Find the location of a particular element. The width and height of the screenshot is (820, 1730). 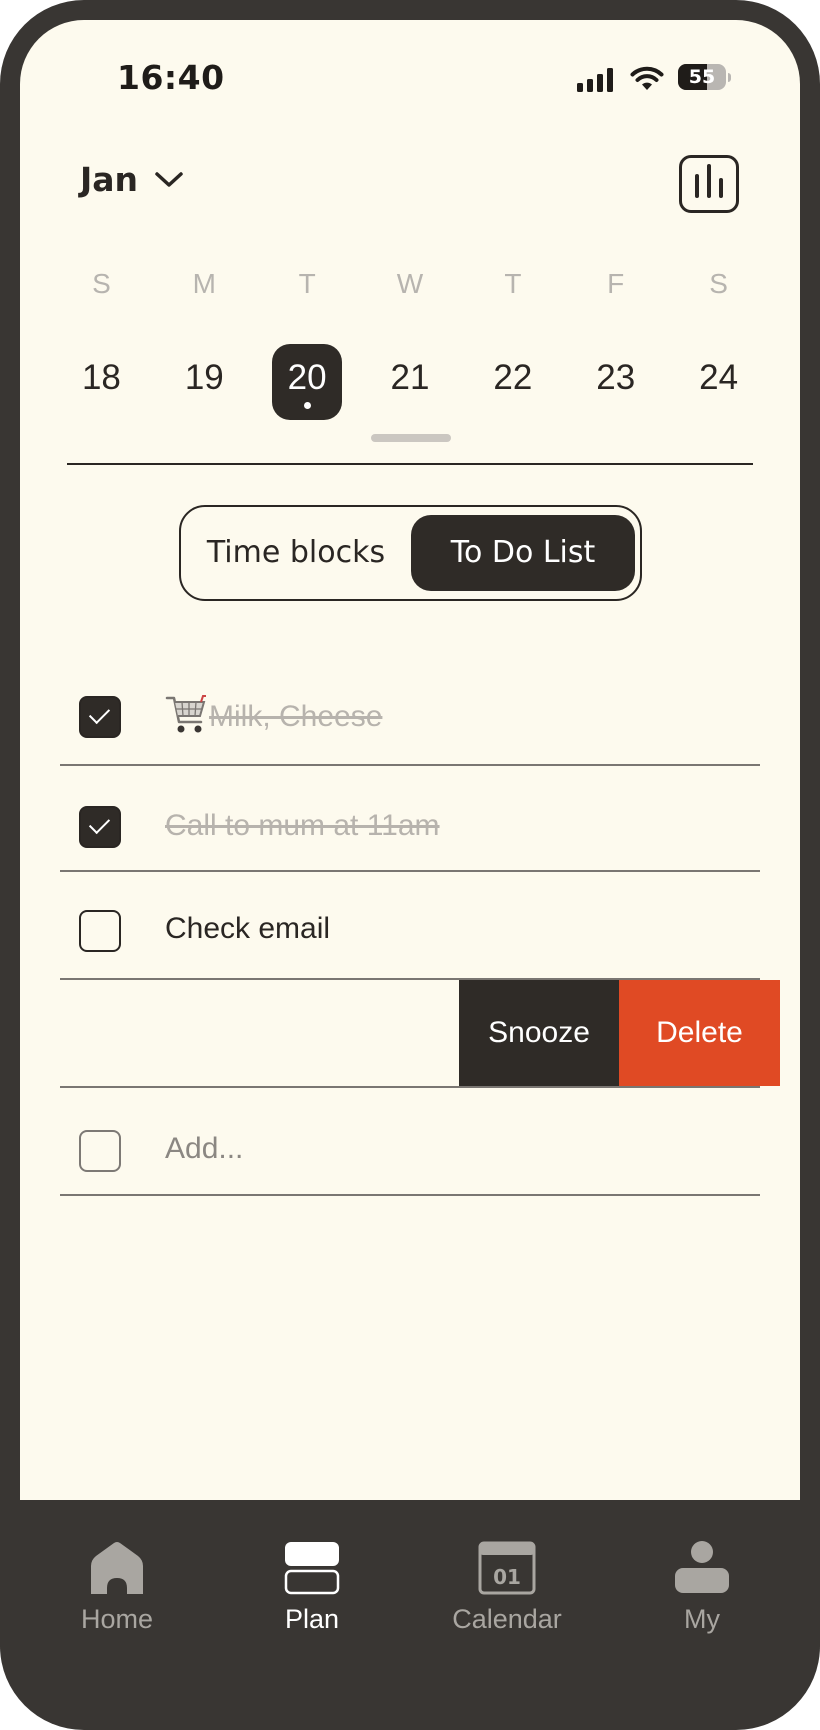

tab-my: My is located at coordinates (702, 1587).